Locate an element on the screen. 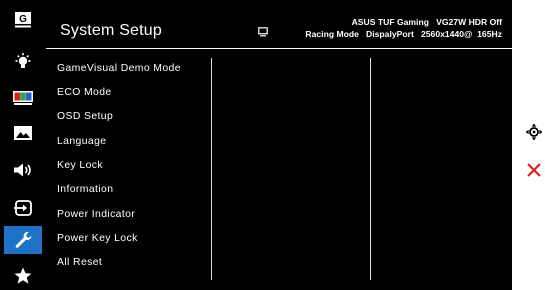  bluelight-filter-icon is located at coordinates (23, 60).